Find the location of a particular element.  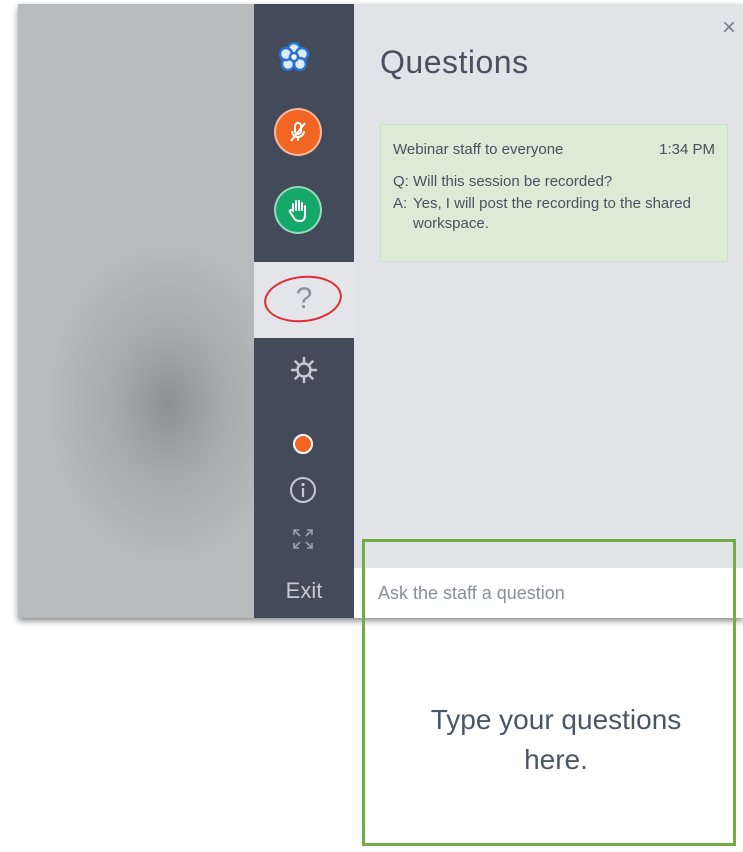

answer-tag: A: is located at coordinates (400, 203).